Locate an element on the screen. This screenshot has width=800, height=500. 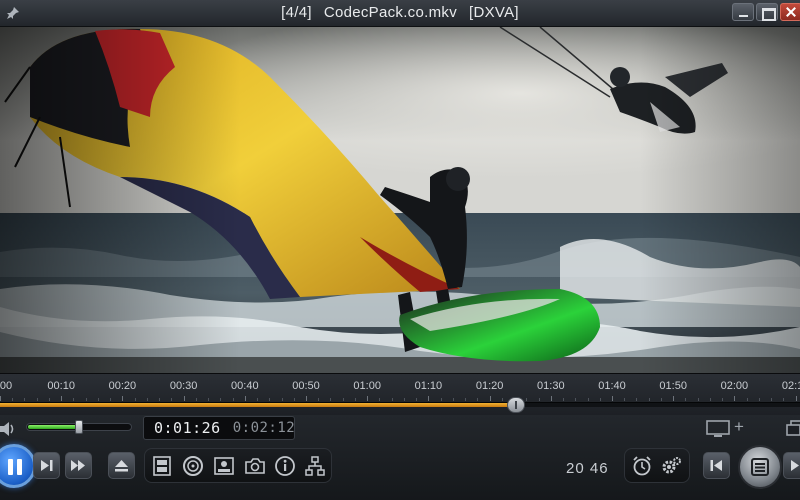
restore-window-icon is located at coordinates (793, 428).